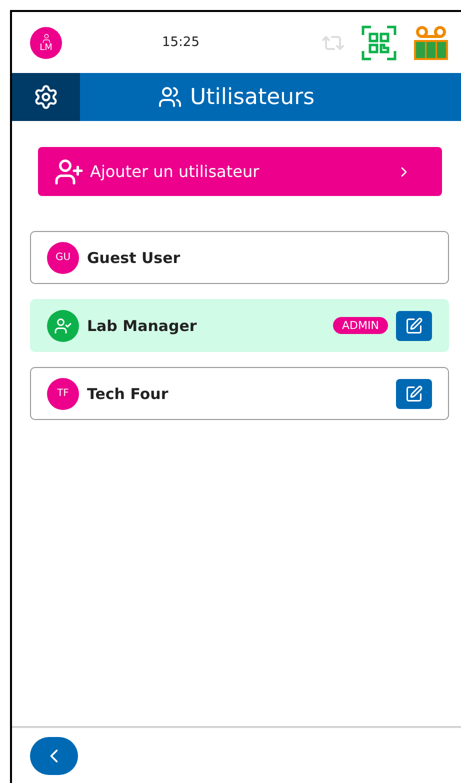 This screenshot has height=783, width=461. What do you see at coordinates (63, 325) in the screenshot?
I see `user-check-icon` at bounding box center [63, 325].